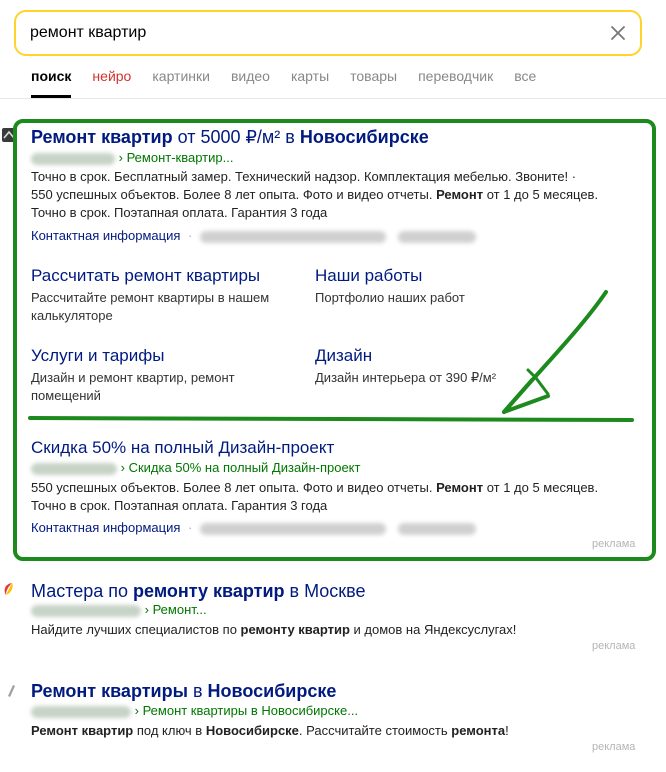 The height and width of the screenshot is (772, 666). I want to click on ad2-title: Мастера по ремонту квартир в Москве, so click(198, 591).